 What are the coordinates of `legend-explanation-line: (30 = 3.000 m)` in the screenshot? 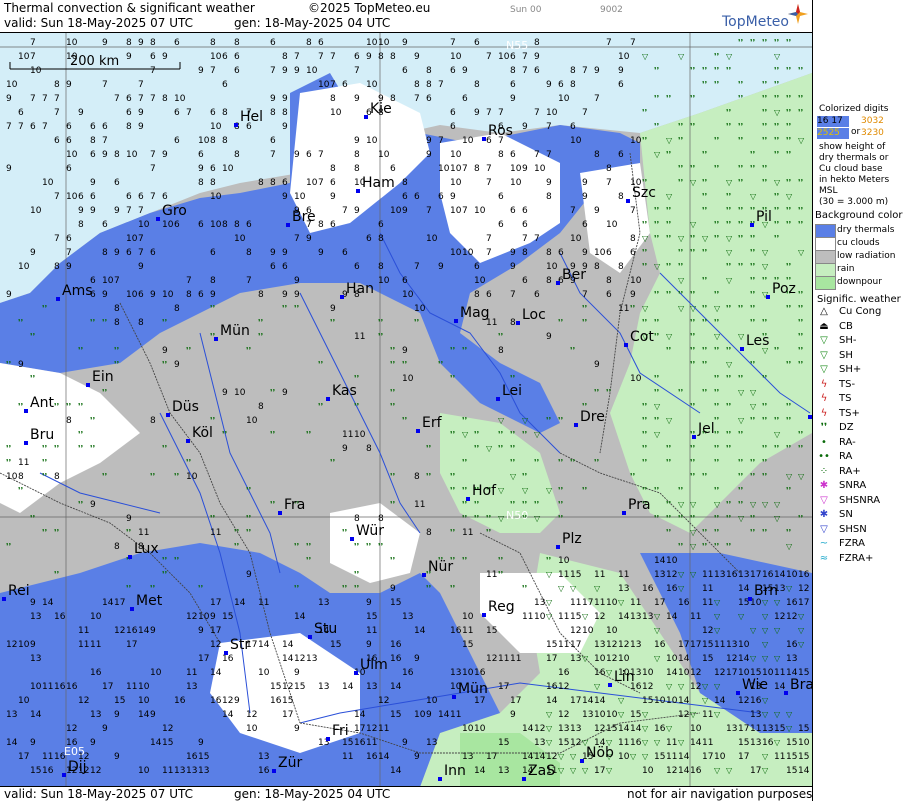 It's located at (854, 202).